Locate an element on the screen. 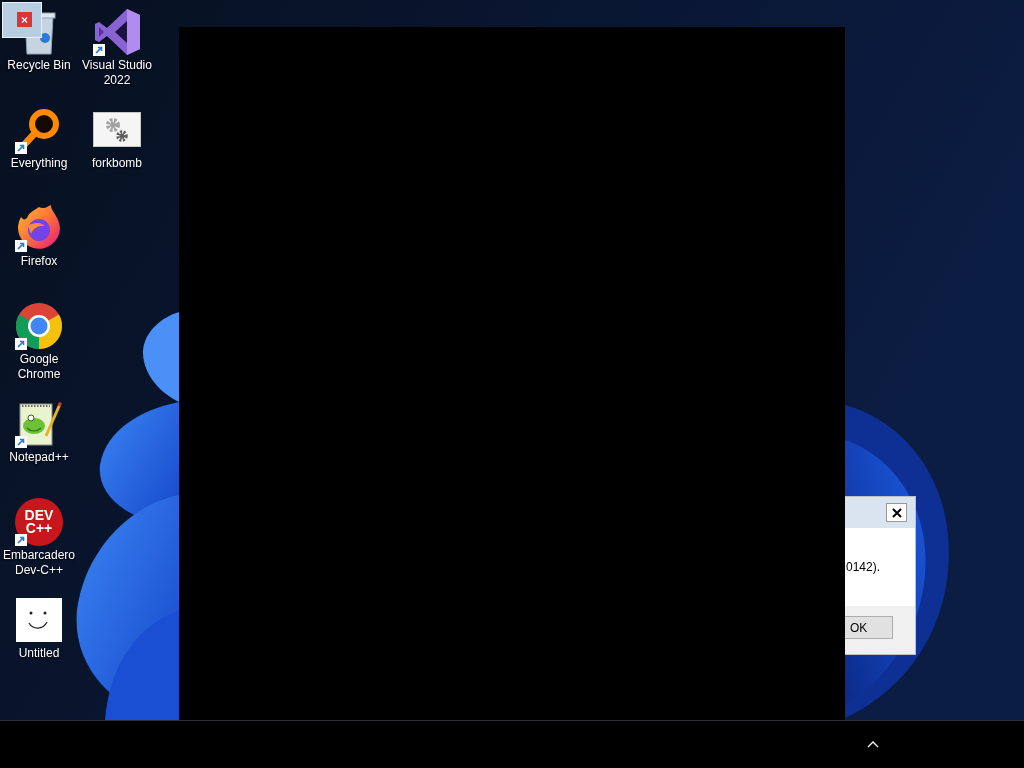  fox-globe-icon is located at coordinates (39, 228).